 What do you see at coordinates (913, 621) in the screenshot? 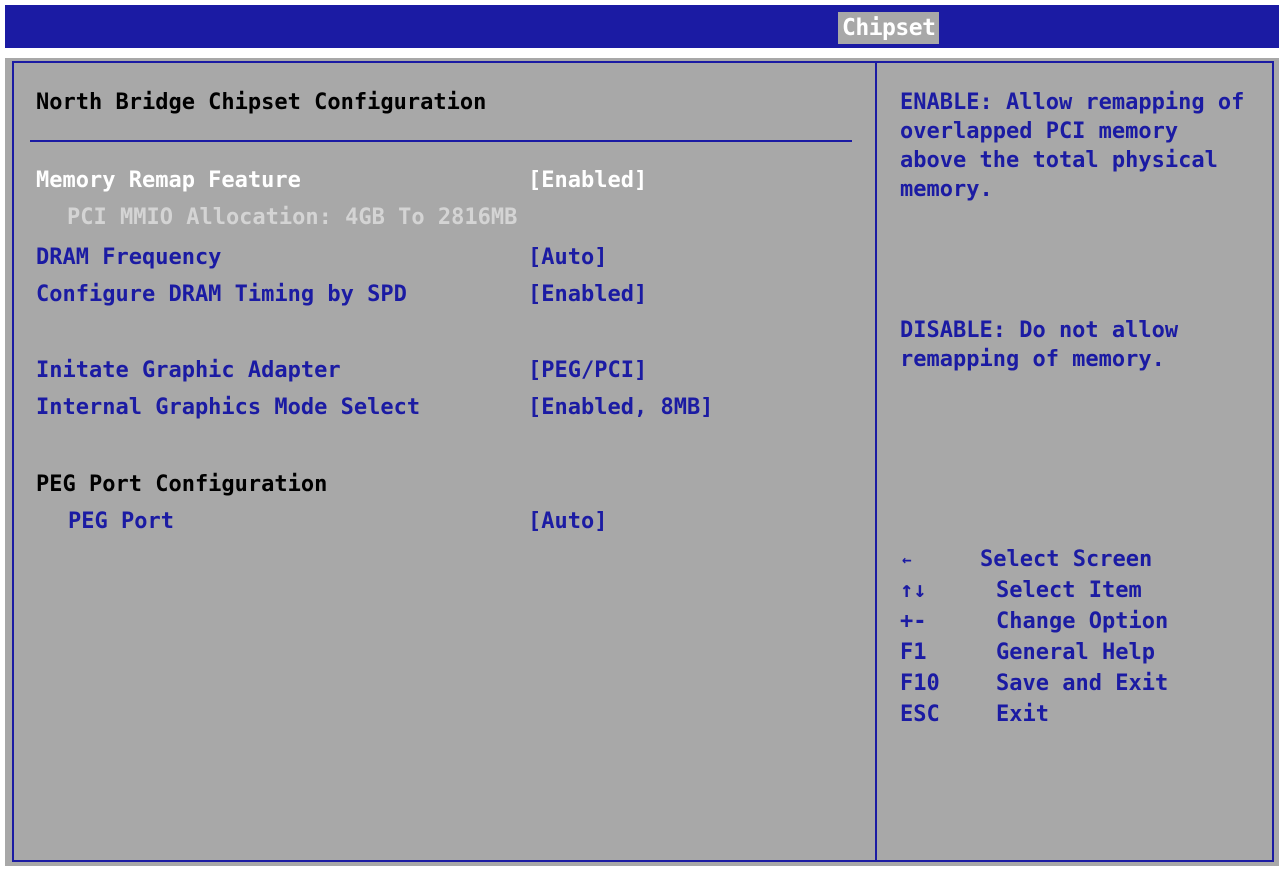
I see `plus-minus-icon: +-` at bounding box center [913, 621].